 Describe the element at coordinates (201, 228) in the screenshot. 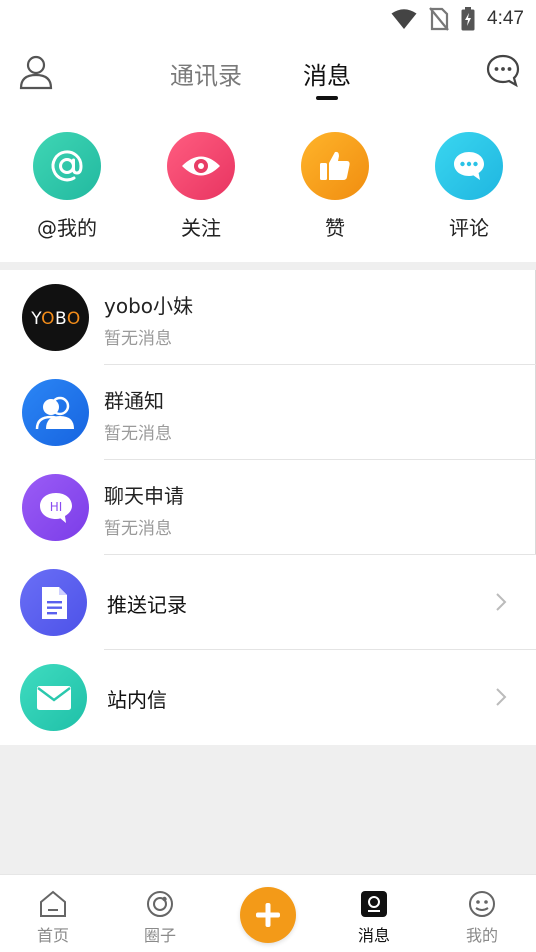

I see `category-label: 关注` at that location.